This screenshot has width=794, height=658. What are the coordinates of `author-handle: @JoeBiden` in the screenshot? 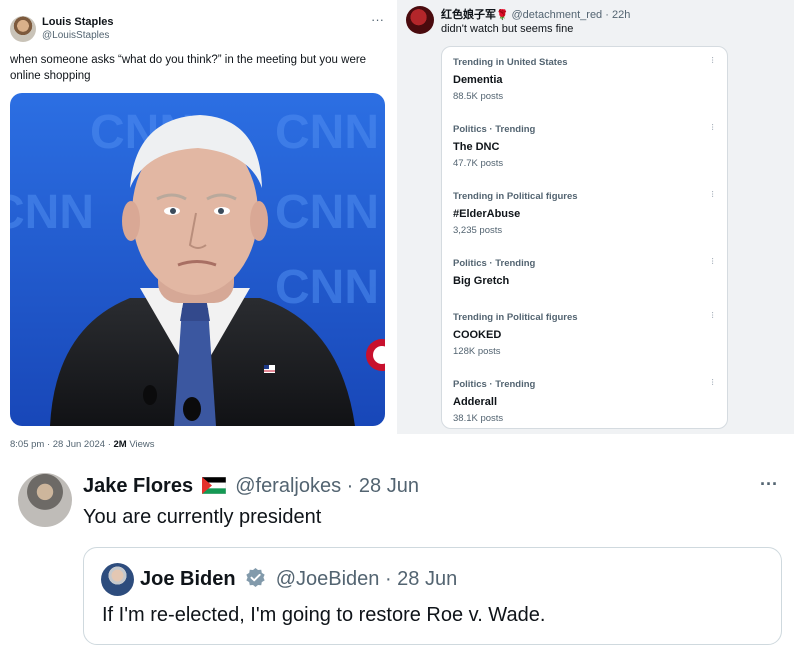 It's located at (328, 579).